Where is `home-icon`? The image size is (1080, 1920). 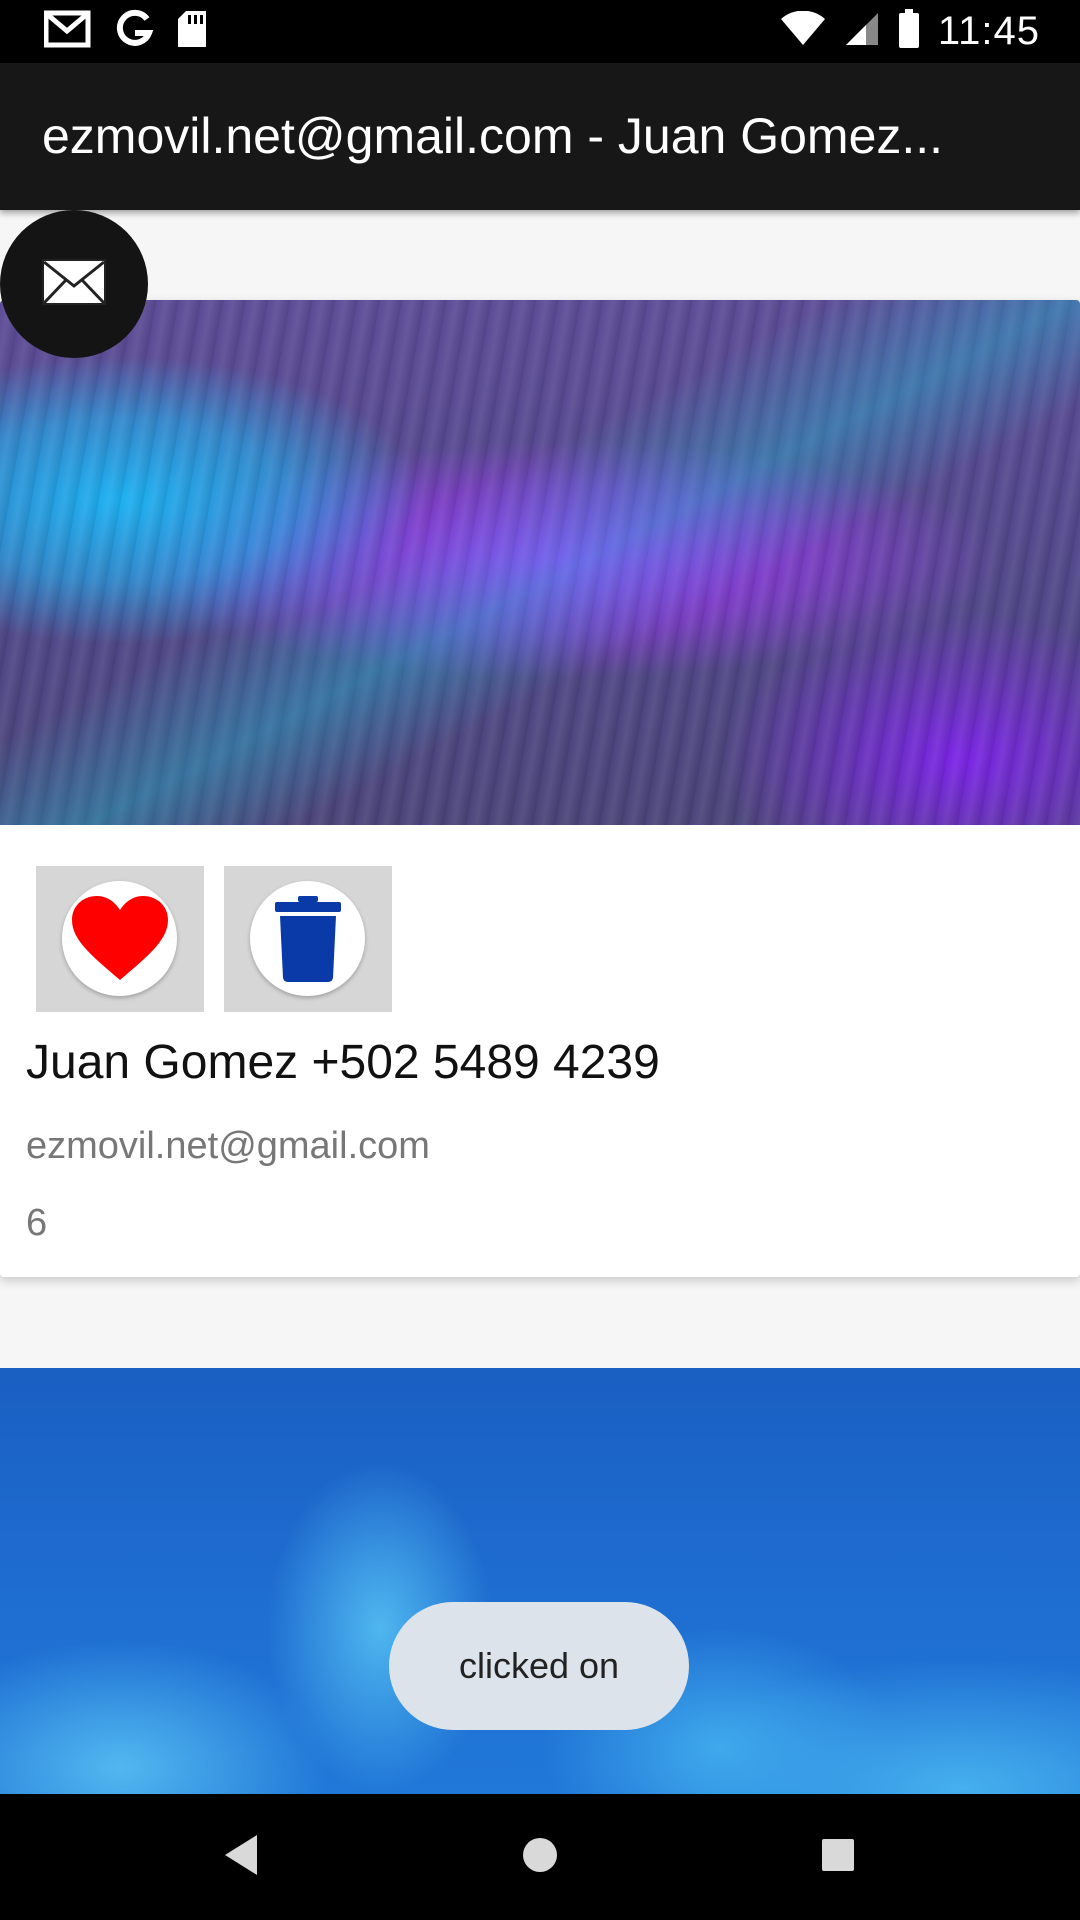
home-icon is located at coordinates (540, 1857).